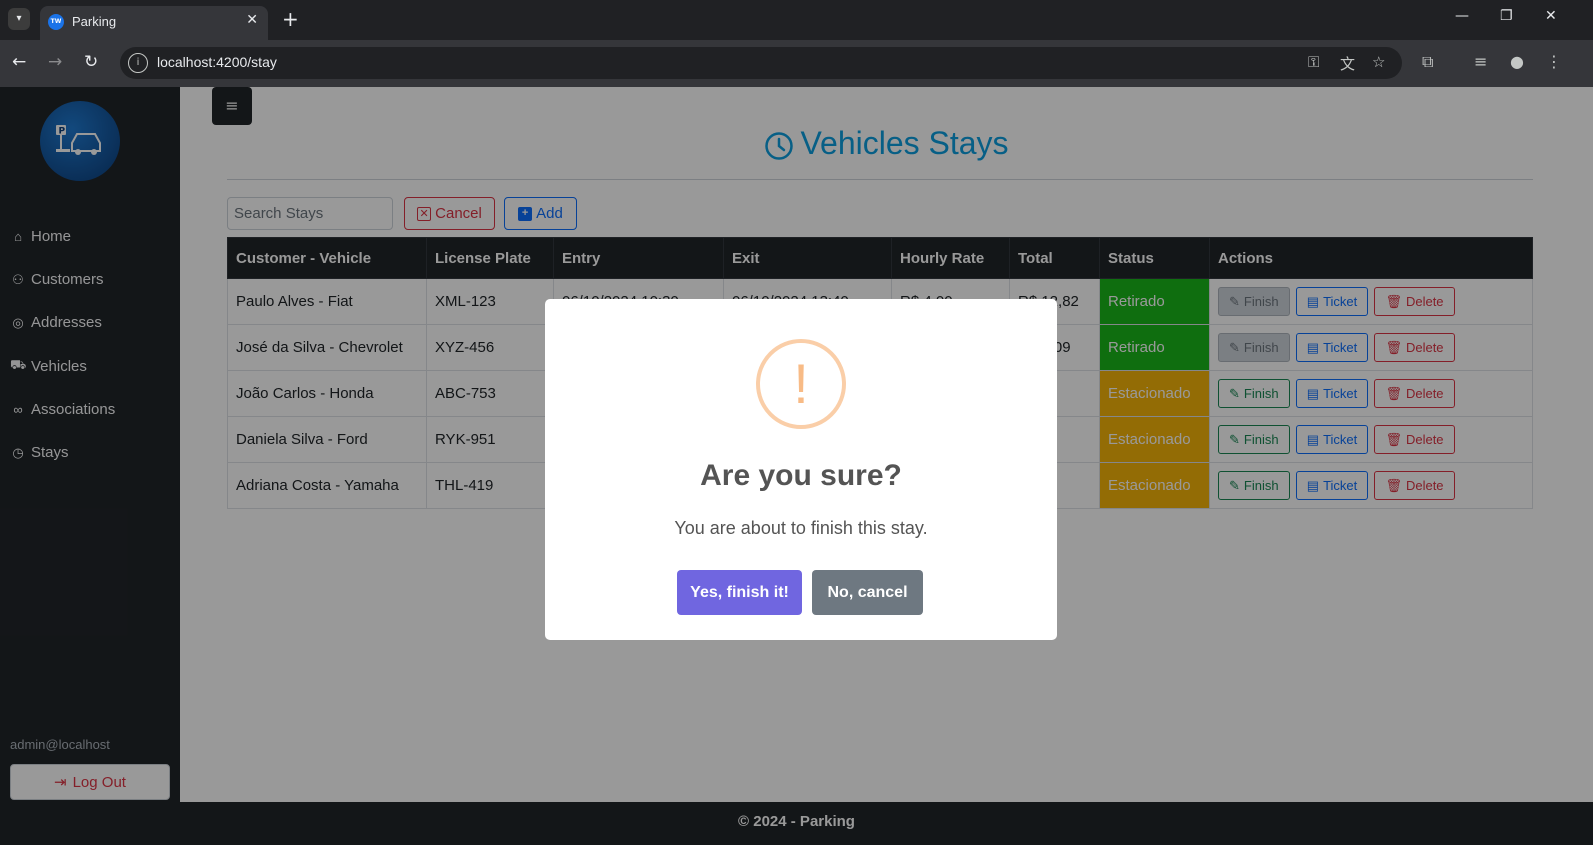 This screenshot has width=1593, height=845. What do you see at coordinates (867, 592) in the screenshot?
I see `dialog-cancel-button: No, cancel` at bounding box center [867, 592].